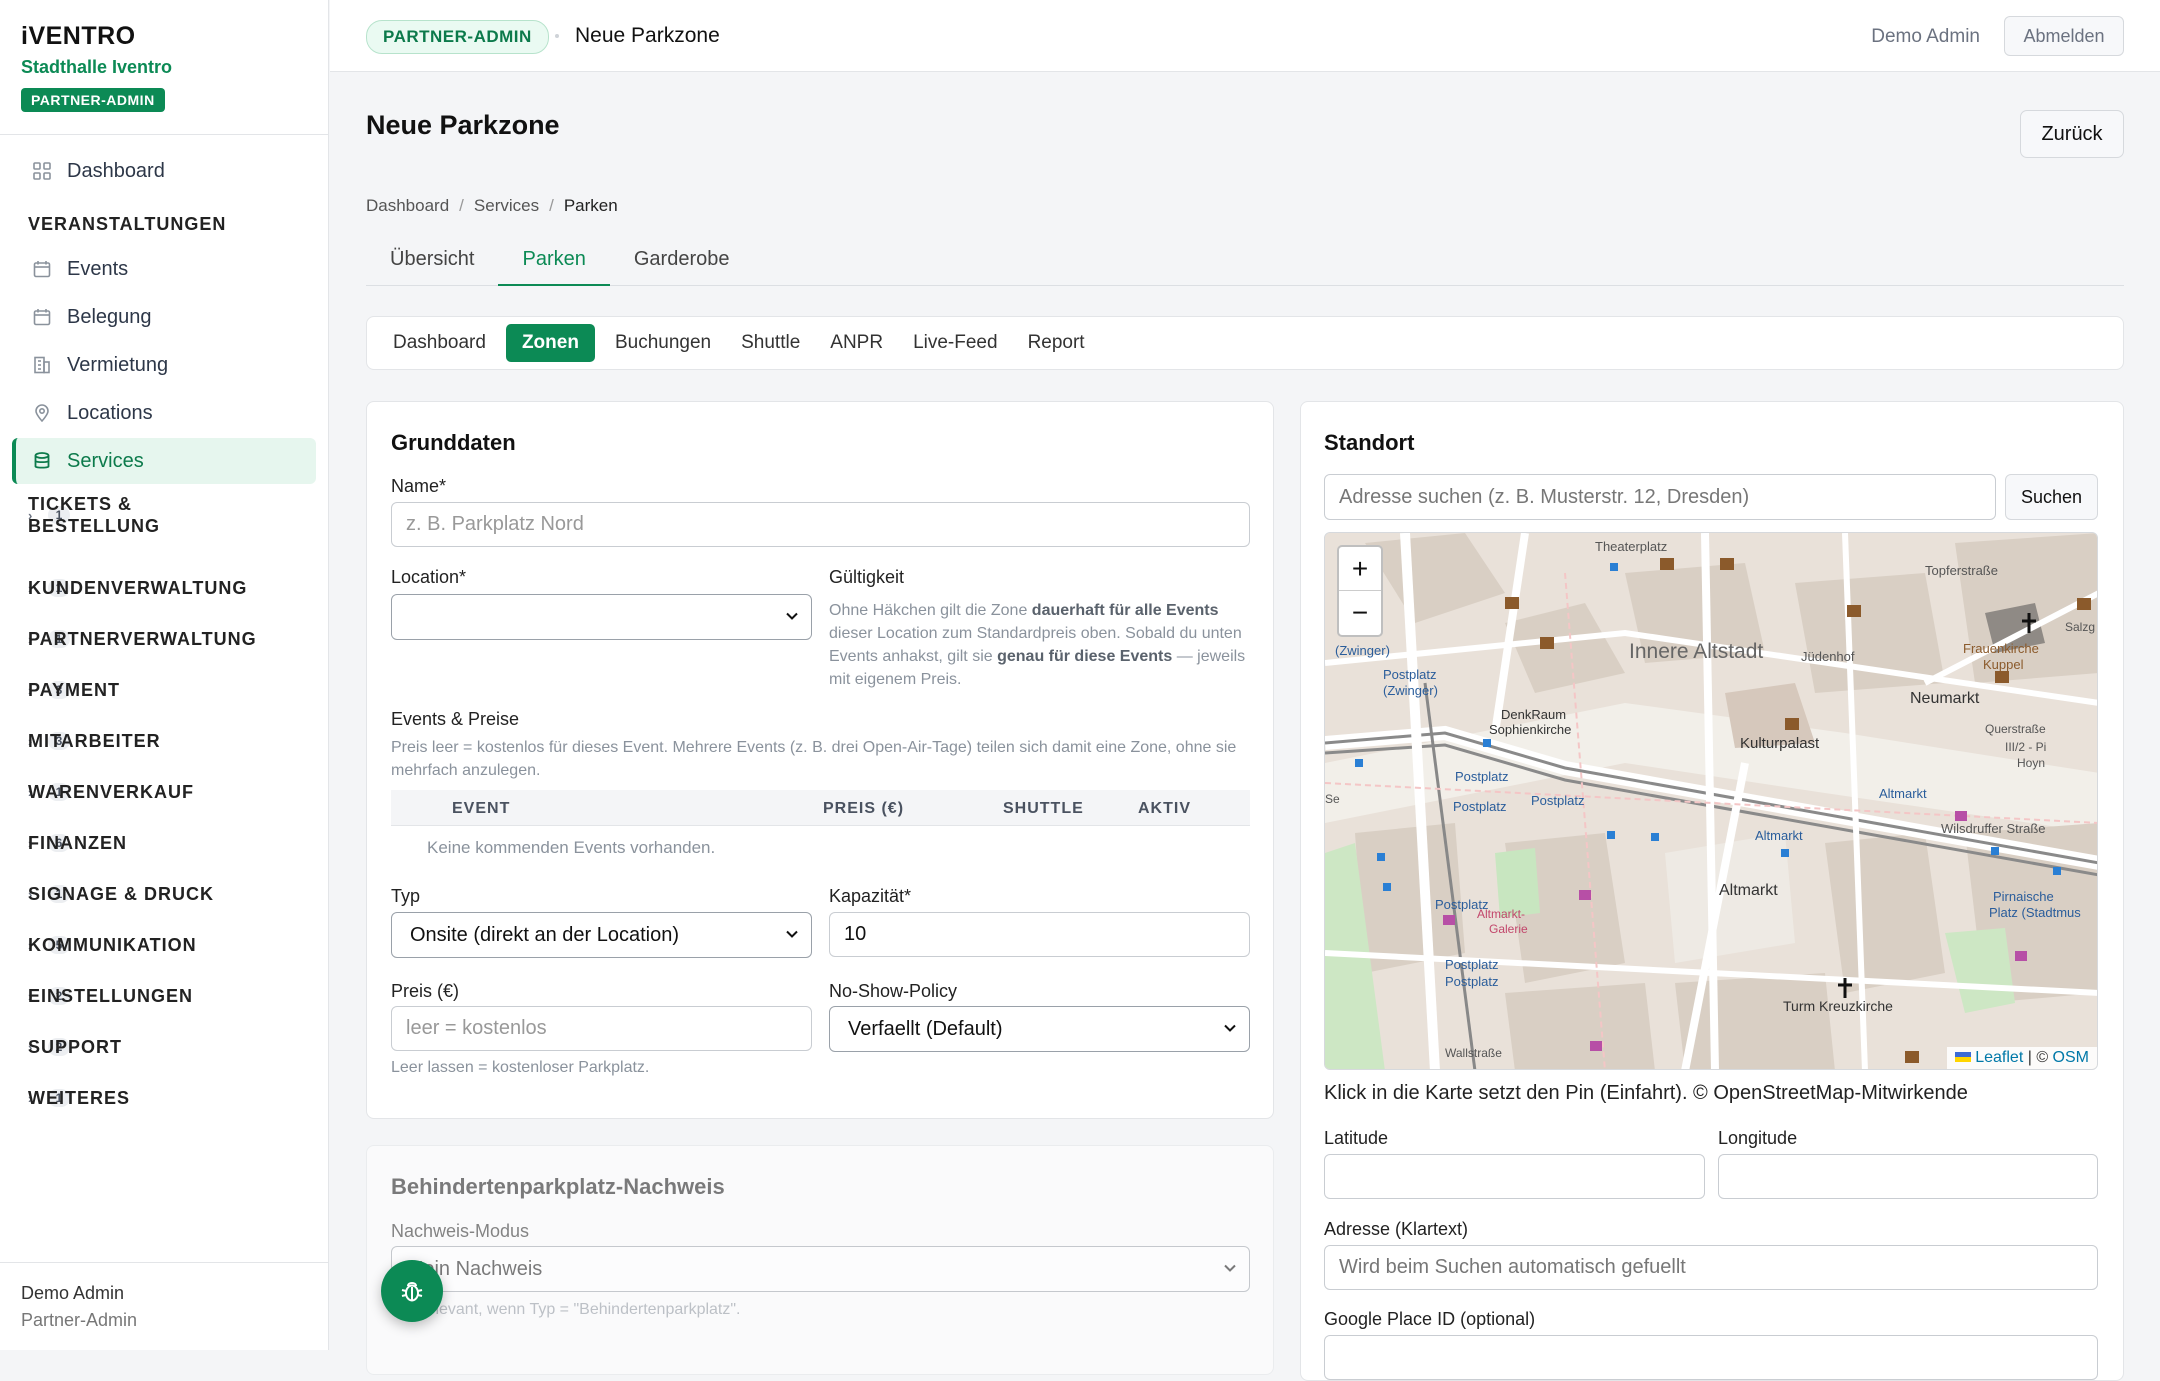 This screenshot has height=1381, width=2160. Describe the element at coordinates (506, 206) in the screenshot. I see `breadcrumb-link: Services` at that location.